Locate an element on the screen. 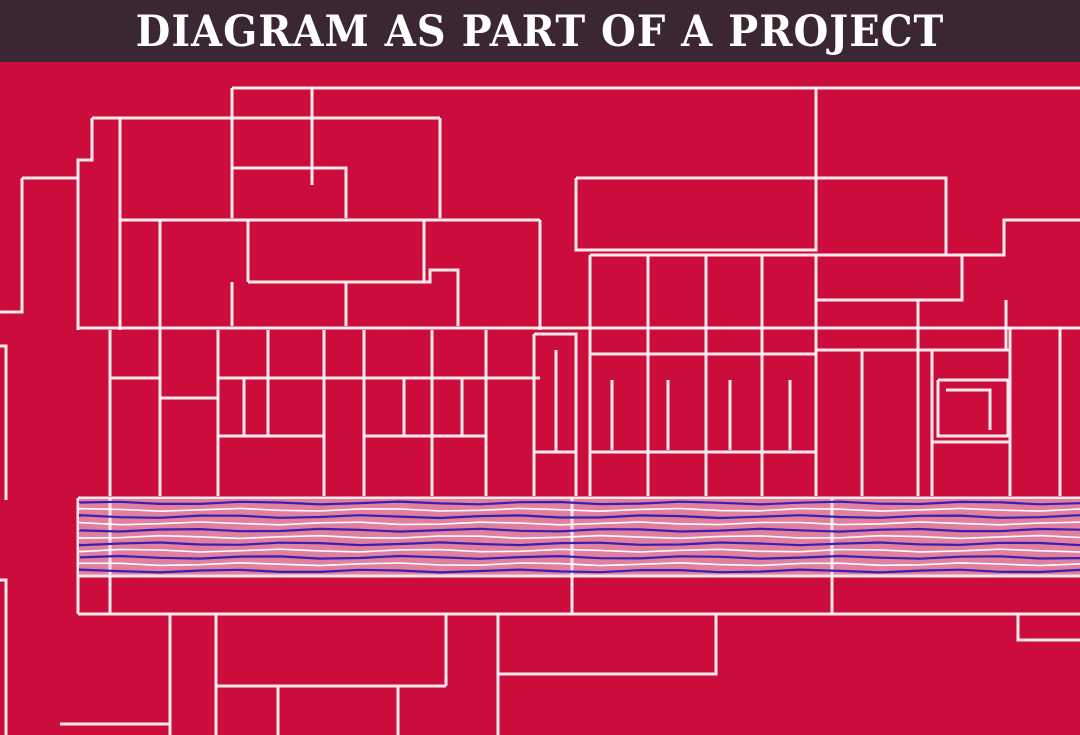 The width and height of the screenshot is (1080, 735). page-title: DIAGRAM AS PART OF A PROJECT is located at coordinates (540, 31).